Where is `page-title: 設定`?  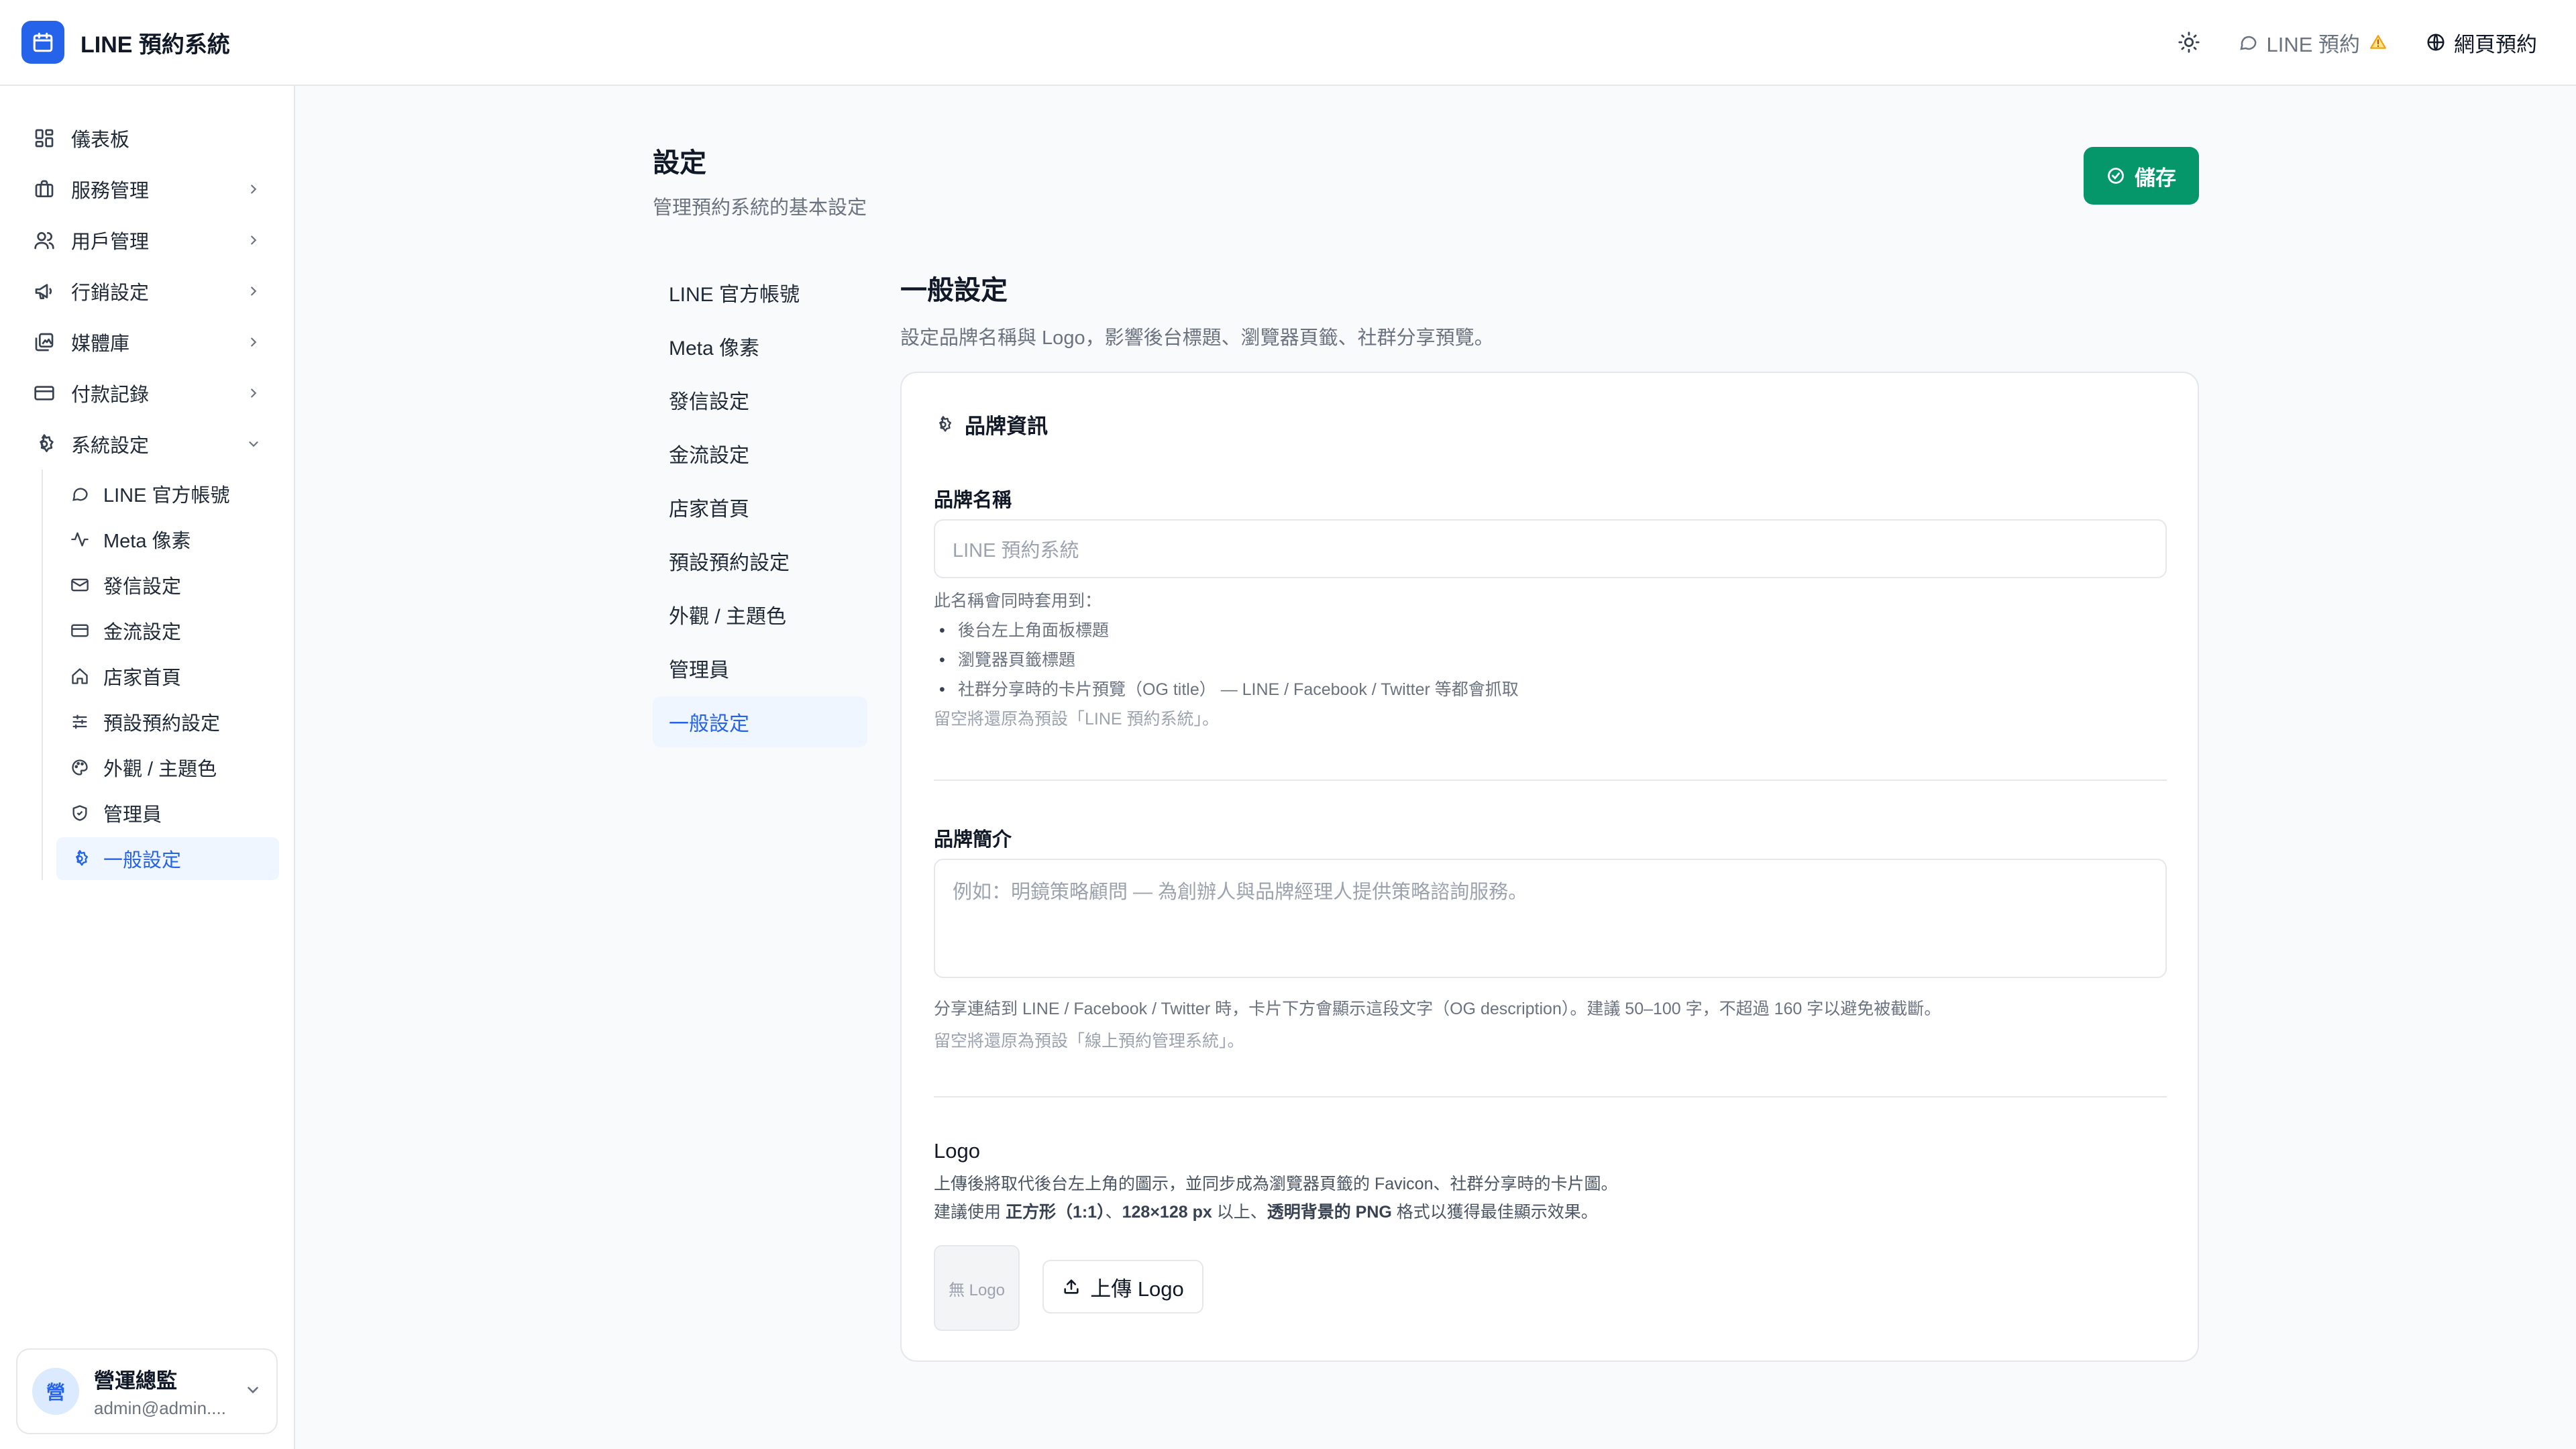 page-title: 設定 is located at coordinates (679, 163).